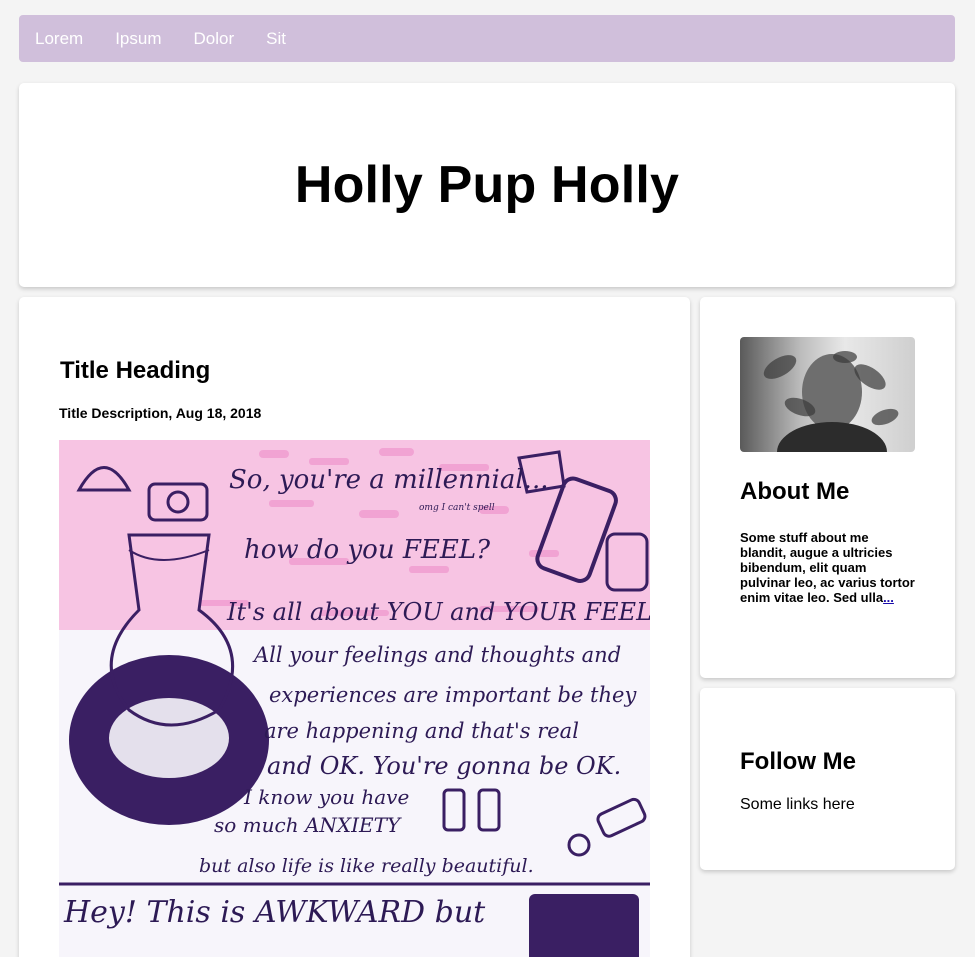 This screenshot has width=975, height=957. What do you see at coordinates (438, 612) in the screenshot?
I see `hand-text-4: It's all about YOU and YOUR FEELINGS` at bounding box center [438, 612].